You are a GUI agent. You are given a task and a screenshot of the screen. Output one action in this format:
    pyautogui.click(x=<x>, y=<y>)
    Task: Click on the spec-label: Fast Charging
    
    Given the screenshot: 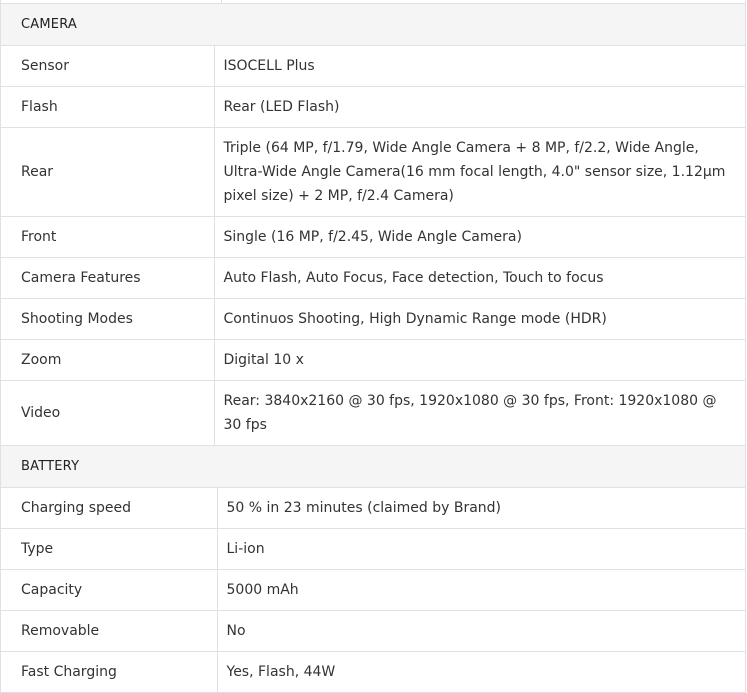 What is the action you would take?
    pyautogui.click(x=109, y=672)
    